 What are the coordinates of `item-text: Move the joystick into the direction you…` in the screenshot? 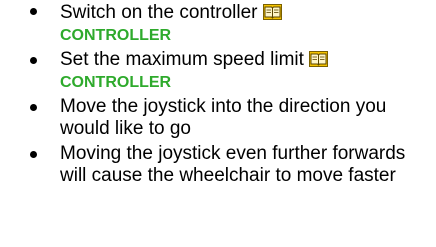 It's located at (223, 117).